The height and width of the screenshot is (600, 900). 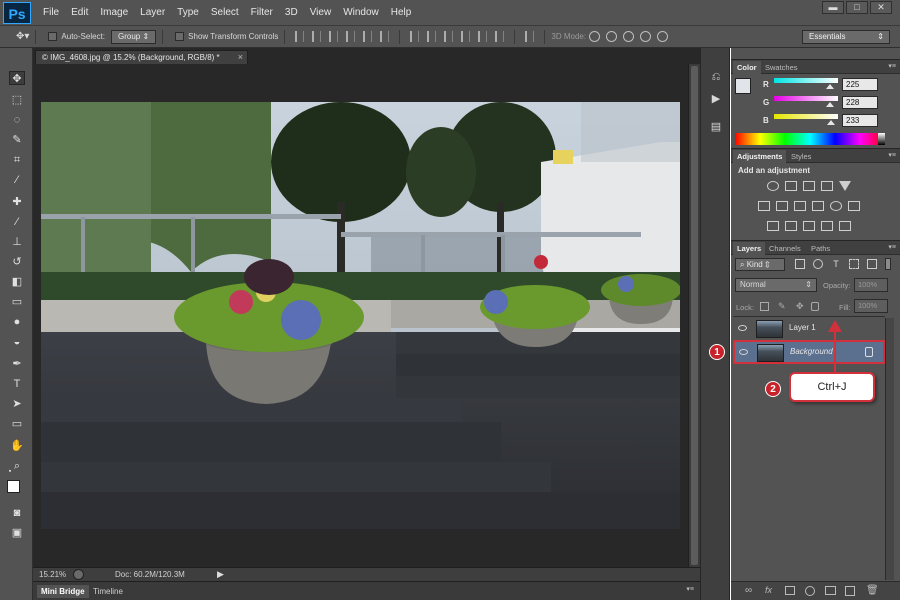 What do you see at coordinates (13, 486) in the screenshot?
I see `foreground-color-swatch` at bounding box center [13, 486].